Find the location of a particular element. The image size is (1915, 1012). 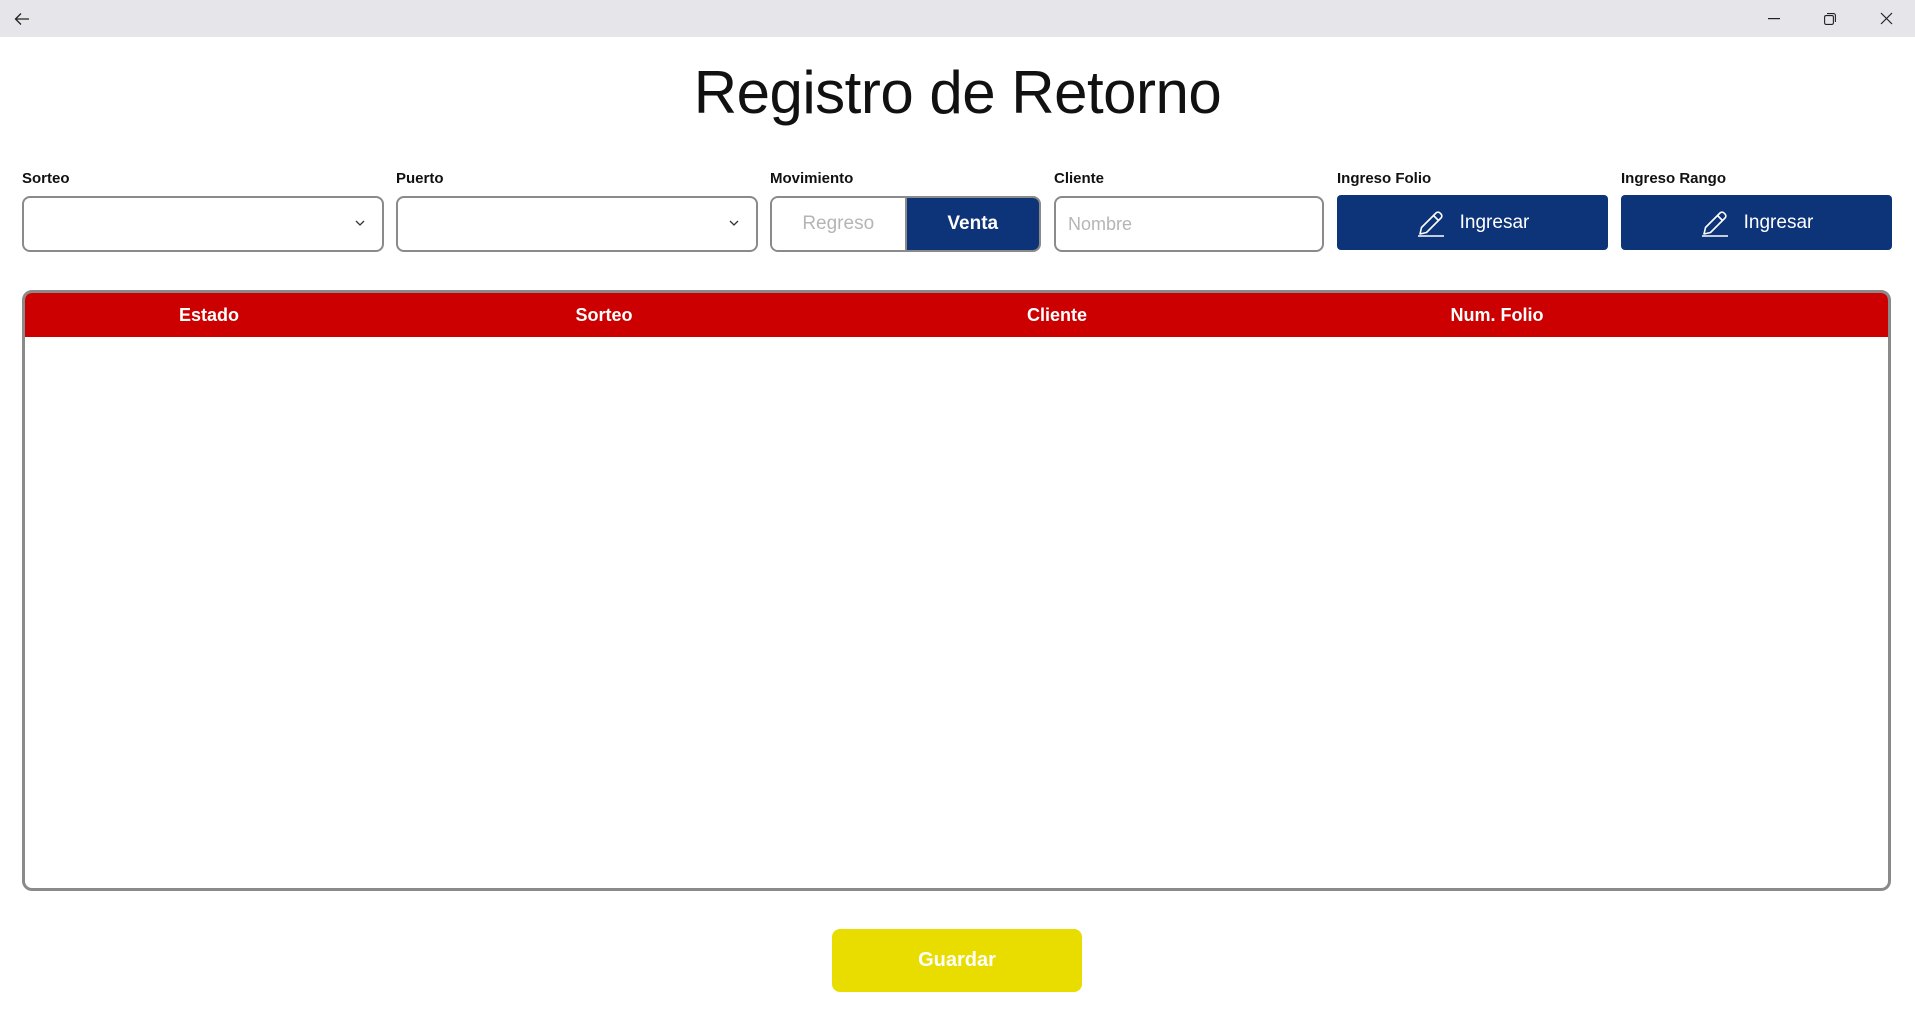

ingreso-rango-label: Ingreso Rango is located at coordinates (1674, 178).